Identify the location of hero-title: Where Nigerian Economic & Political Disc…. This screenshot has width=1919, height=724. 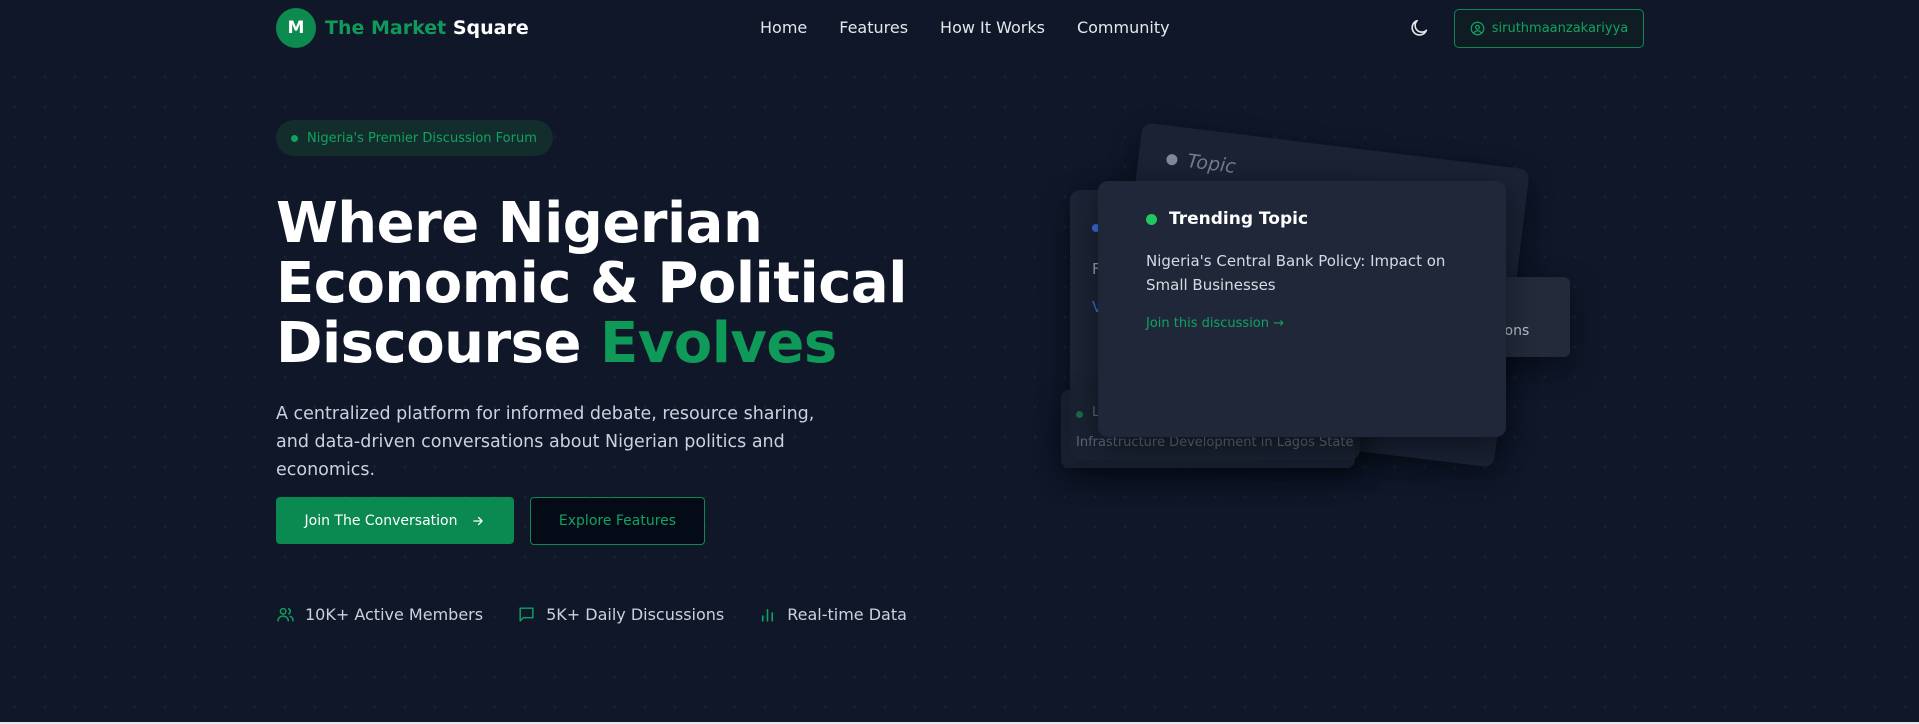
(596, 284).